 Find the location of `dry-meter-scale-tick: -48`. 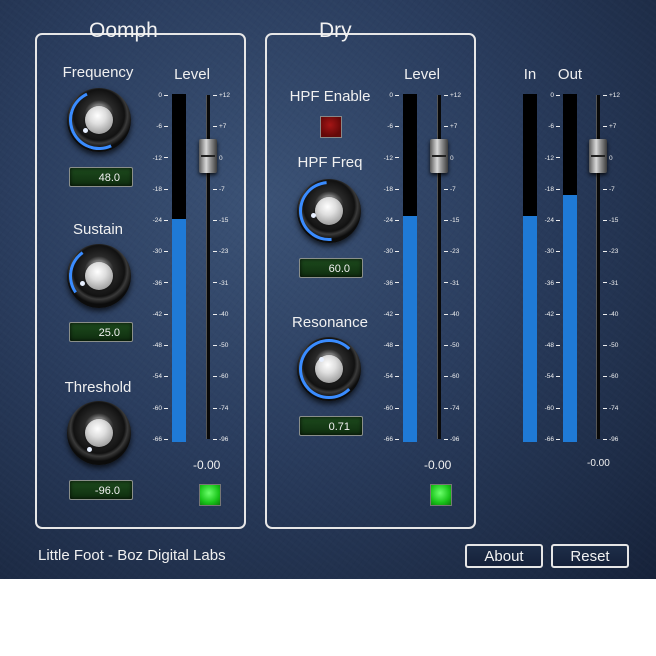

dry-meter-scale-tick: -48 is located at coordinates (391, 346).